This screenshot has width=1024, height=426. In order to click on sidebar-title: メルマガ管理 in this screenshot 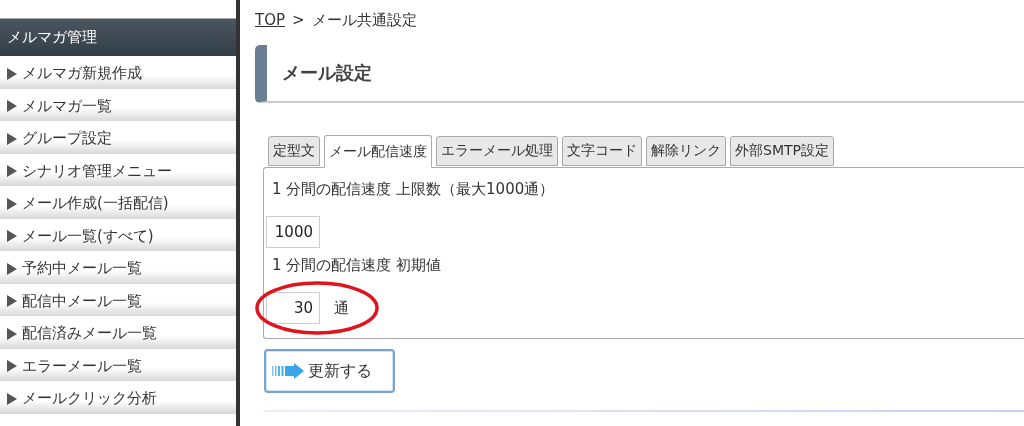, I will do `click(118, 37)`.